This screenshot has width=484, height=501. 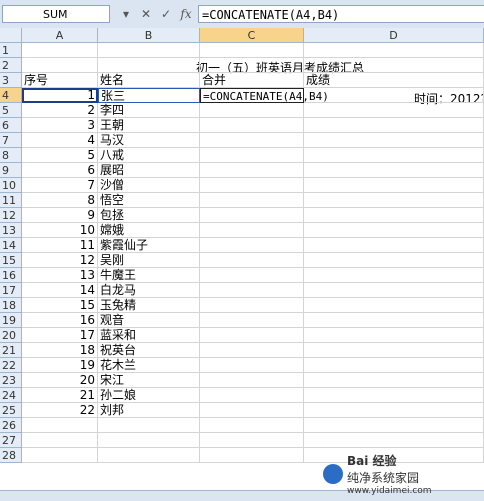 What do you see at coordinates (11, 335) in the screenshot?
I see `row-header: 20` at bounding box center [11, 335].